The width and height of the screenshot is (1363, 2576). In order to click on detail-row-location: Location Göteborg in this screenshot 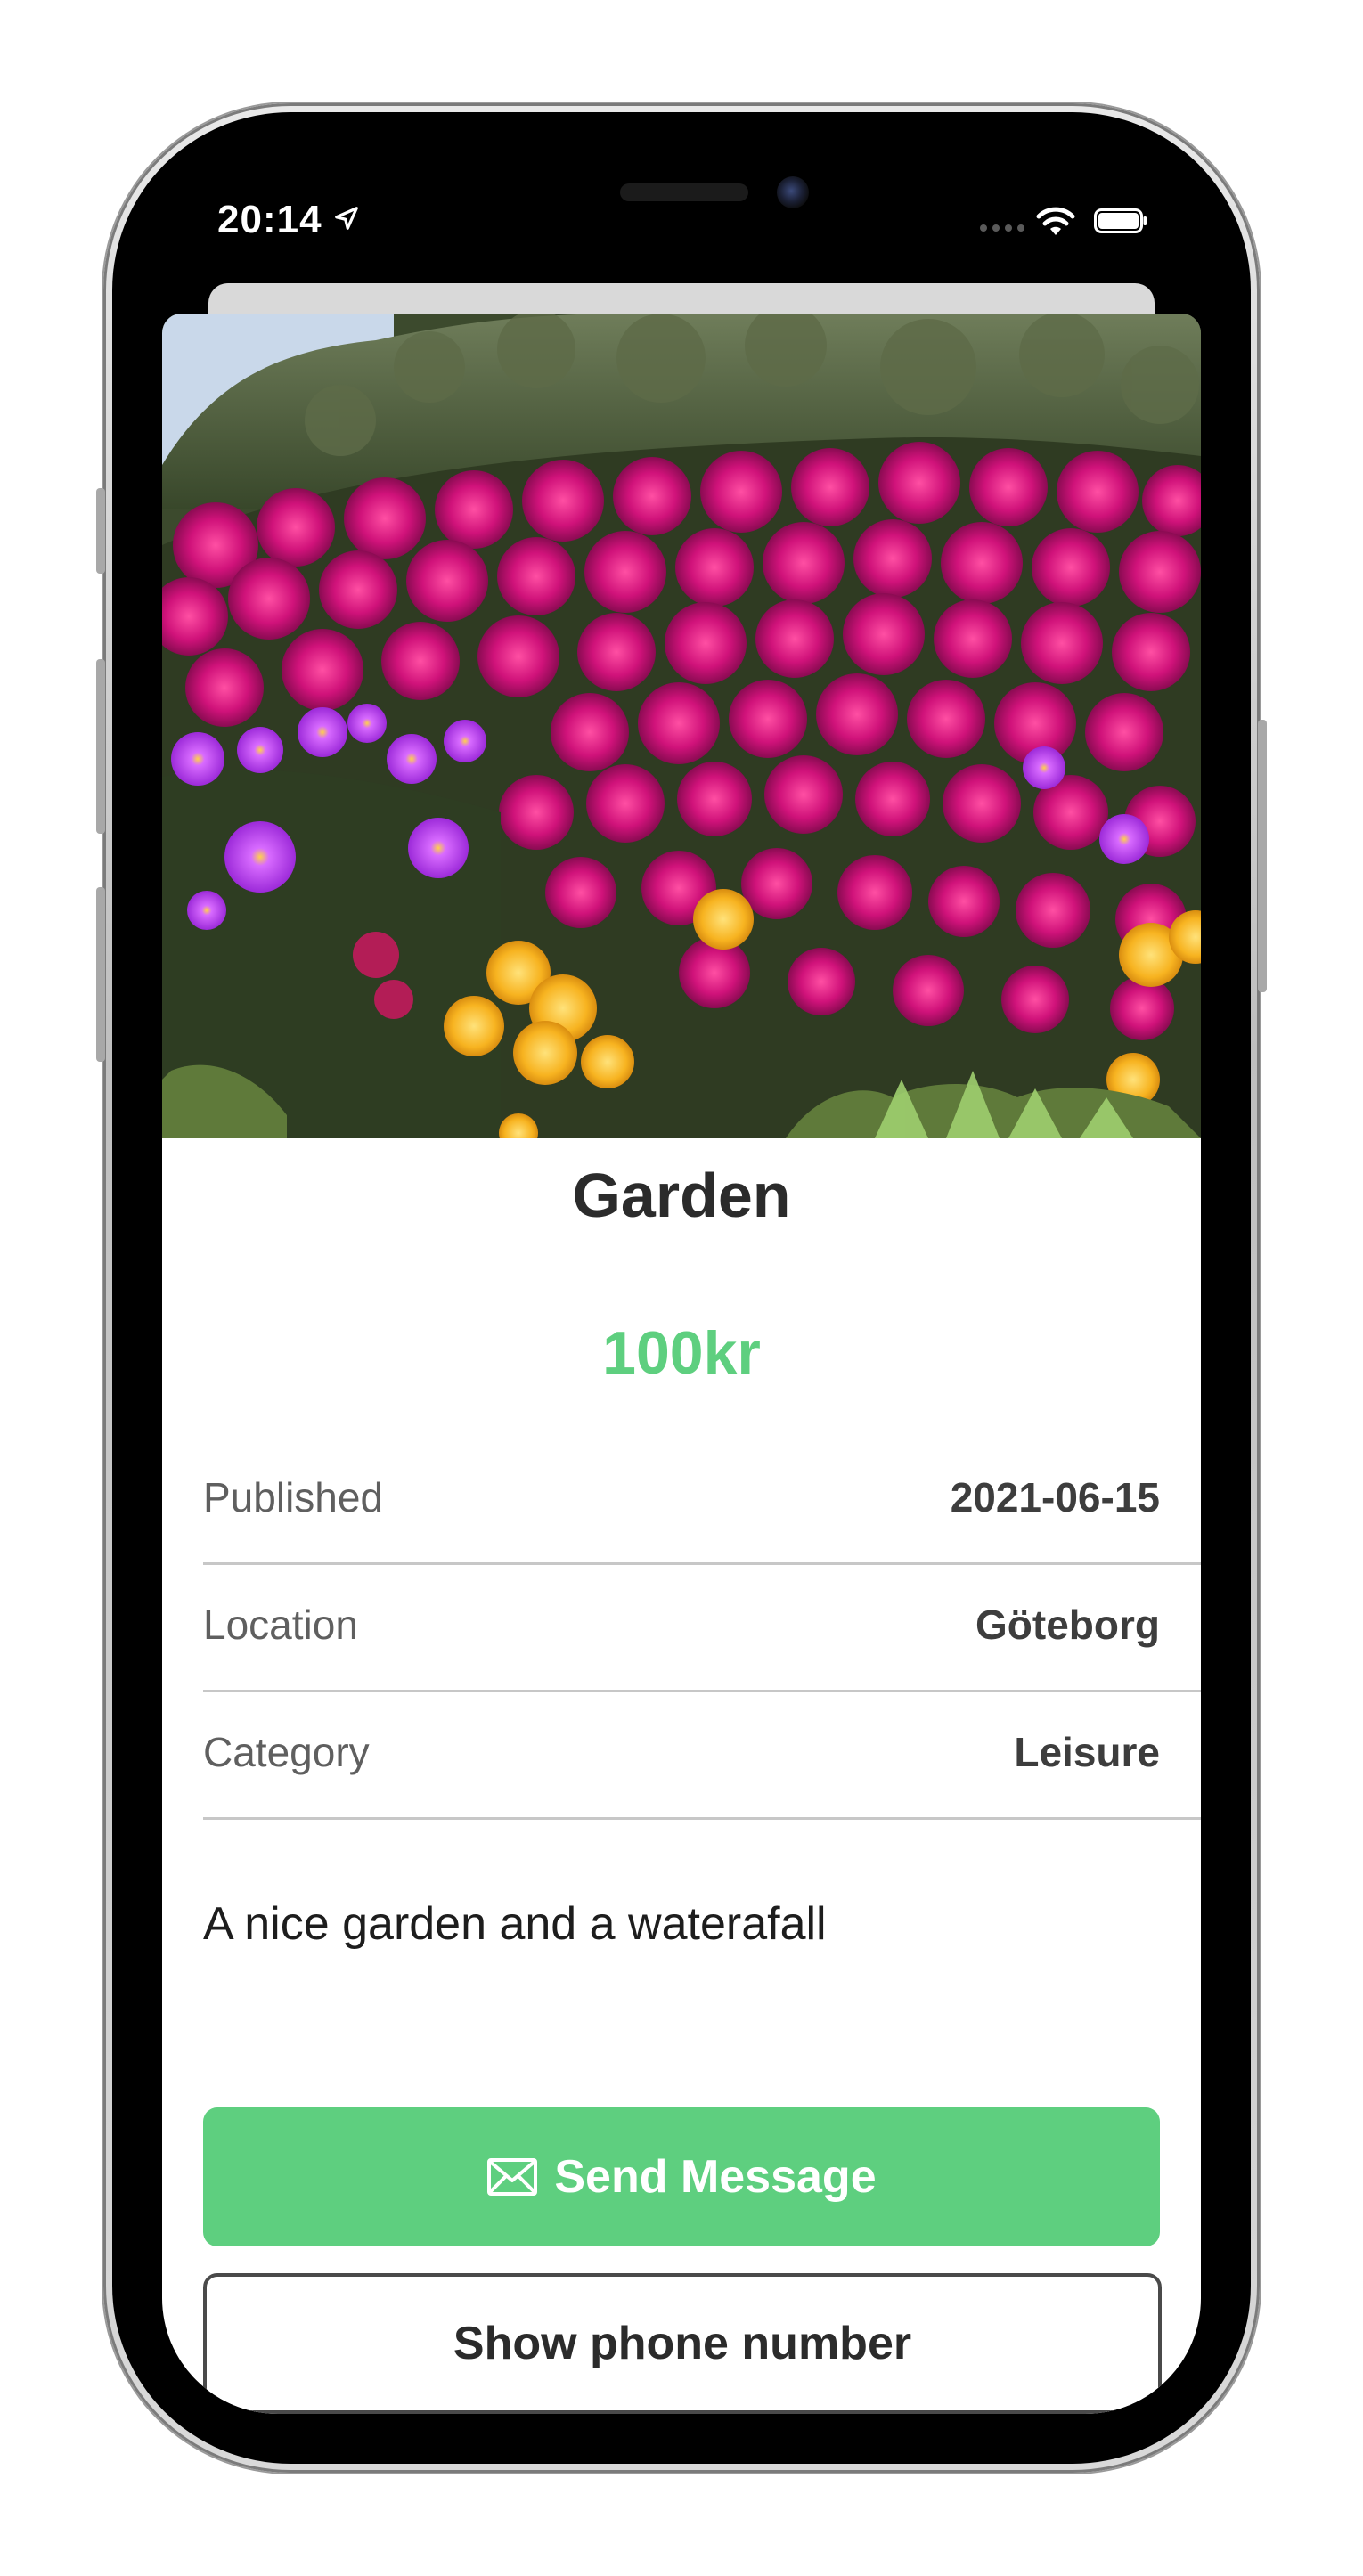, I will do `click(702, 1628)`.